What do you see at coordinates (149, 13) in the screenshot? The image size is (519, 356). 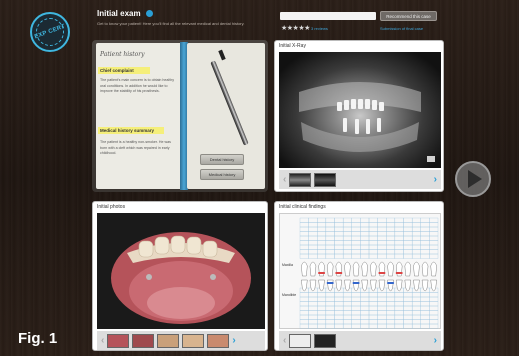 I see `info-icon` at bounding box center [149, 13].